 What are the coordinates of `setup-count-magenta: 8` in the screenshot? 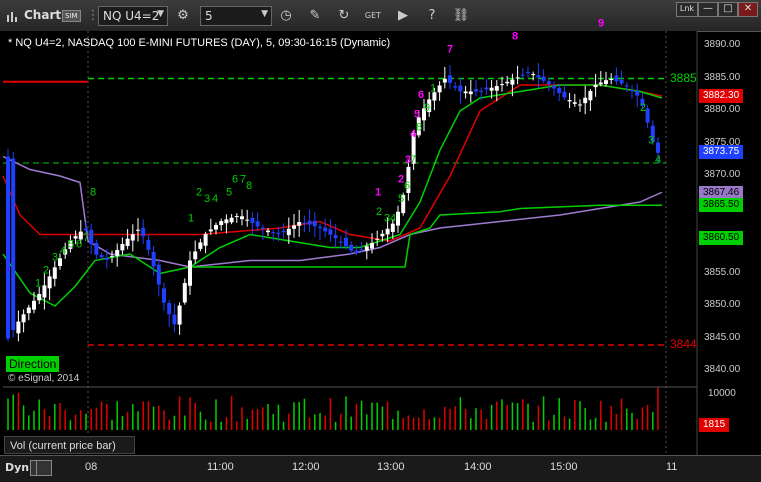 It's located at (515, 37).